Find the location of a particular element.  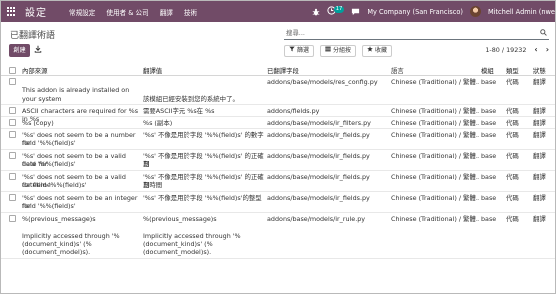

column-header-language: 語言 is located at coordinates (435, 71).